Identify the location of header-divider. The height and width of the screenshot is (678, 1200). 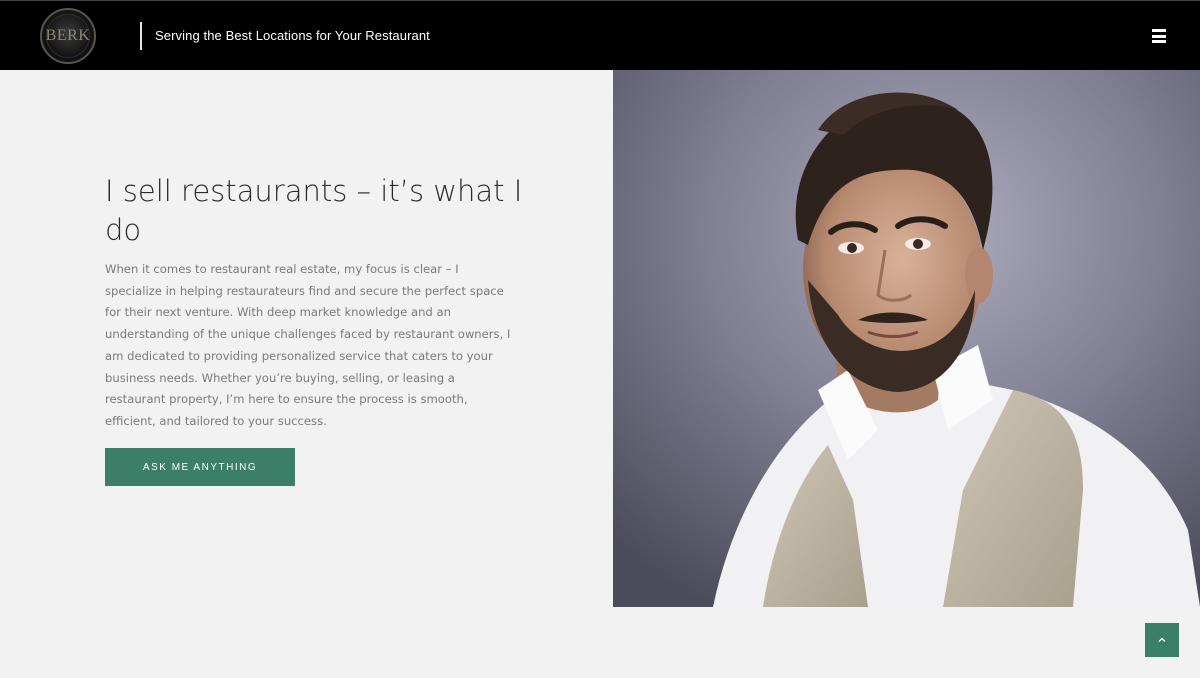
(141, 36).